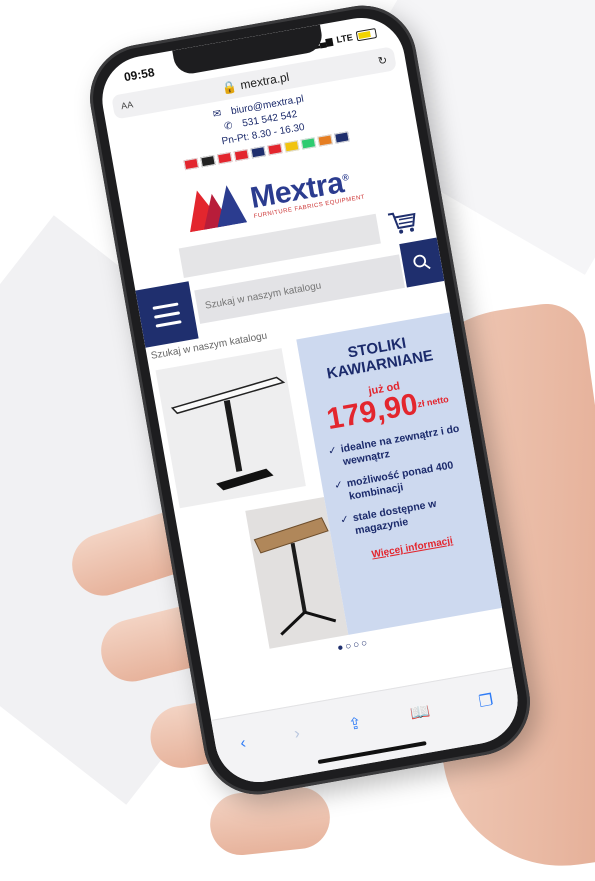 This screenshot has height=881, width=595. I want to click on more-info-link: Więcej informacji, so click(412, 547).